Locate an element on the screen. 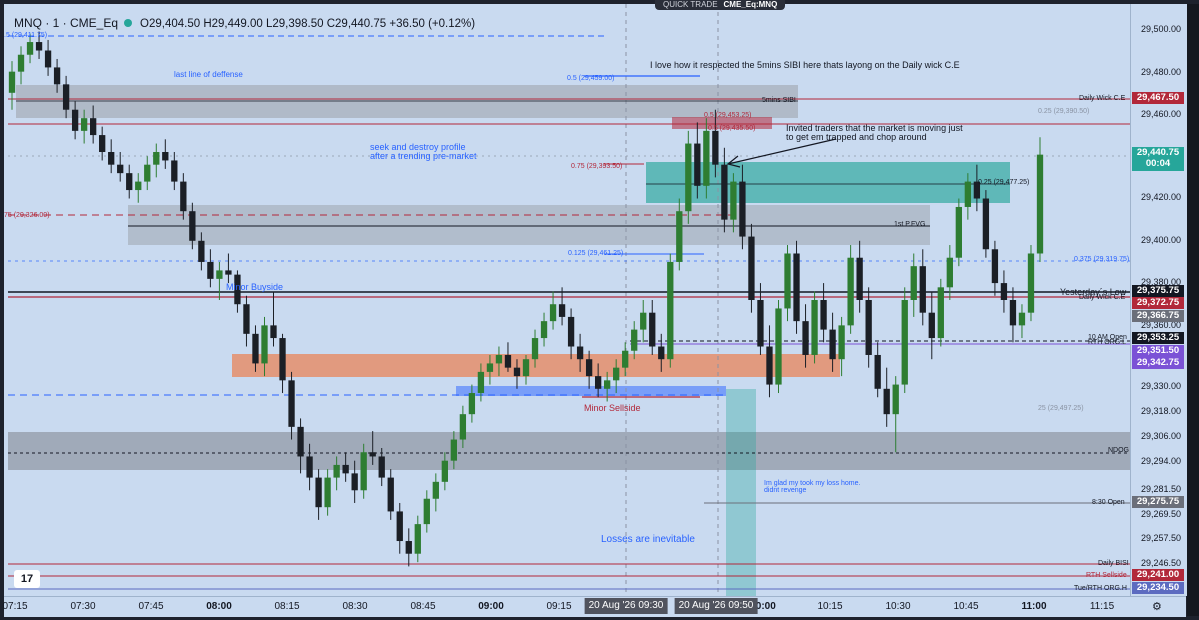 The image size is (1199, 620). chart-annotation: 1st P.FVG is located at coordinates (909, 224).